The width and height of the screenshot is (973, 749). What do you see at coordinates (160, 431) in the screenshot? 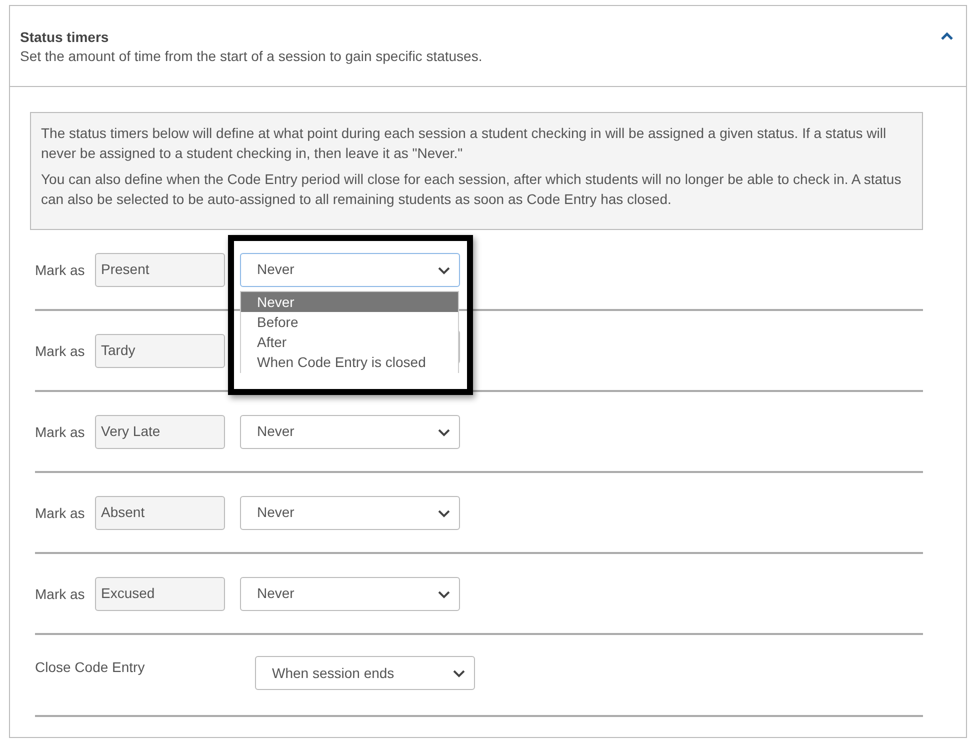
I see `status-field: Very Late` at bounding box center [160, 431].